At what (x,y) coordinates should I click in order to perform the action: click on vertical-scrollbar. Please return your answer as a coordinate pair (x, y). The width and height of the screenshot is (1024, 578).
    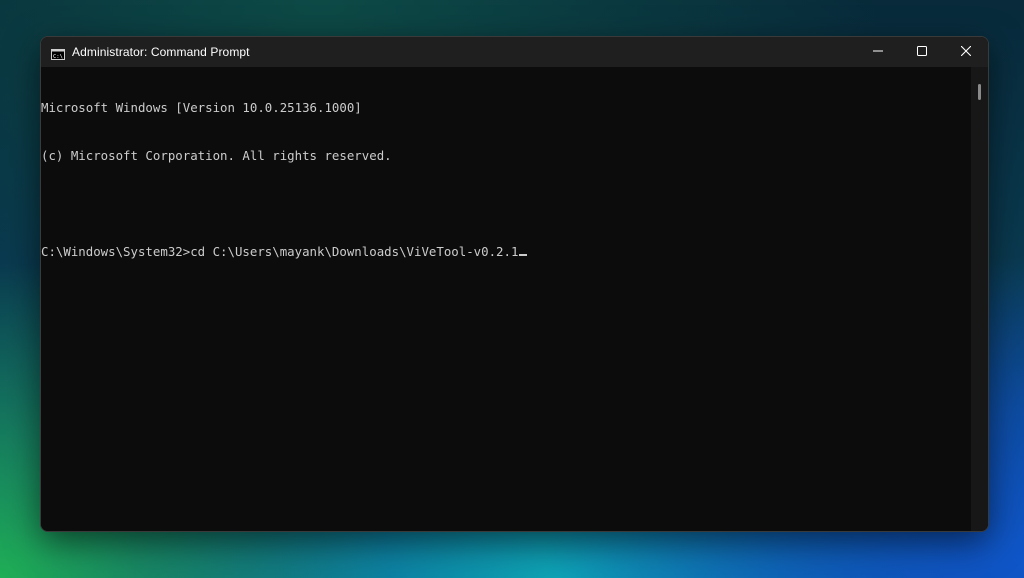
    Looking at the image, I should click on (979, 299).